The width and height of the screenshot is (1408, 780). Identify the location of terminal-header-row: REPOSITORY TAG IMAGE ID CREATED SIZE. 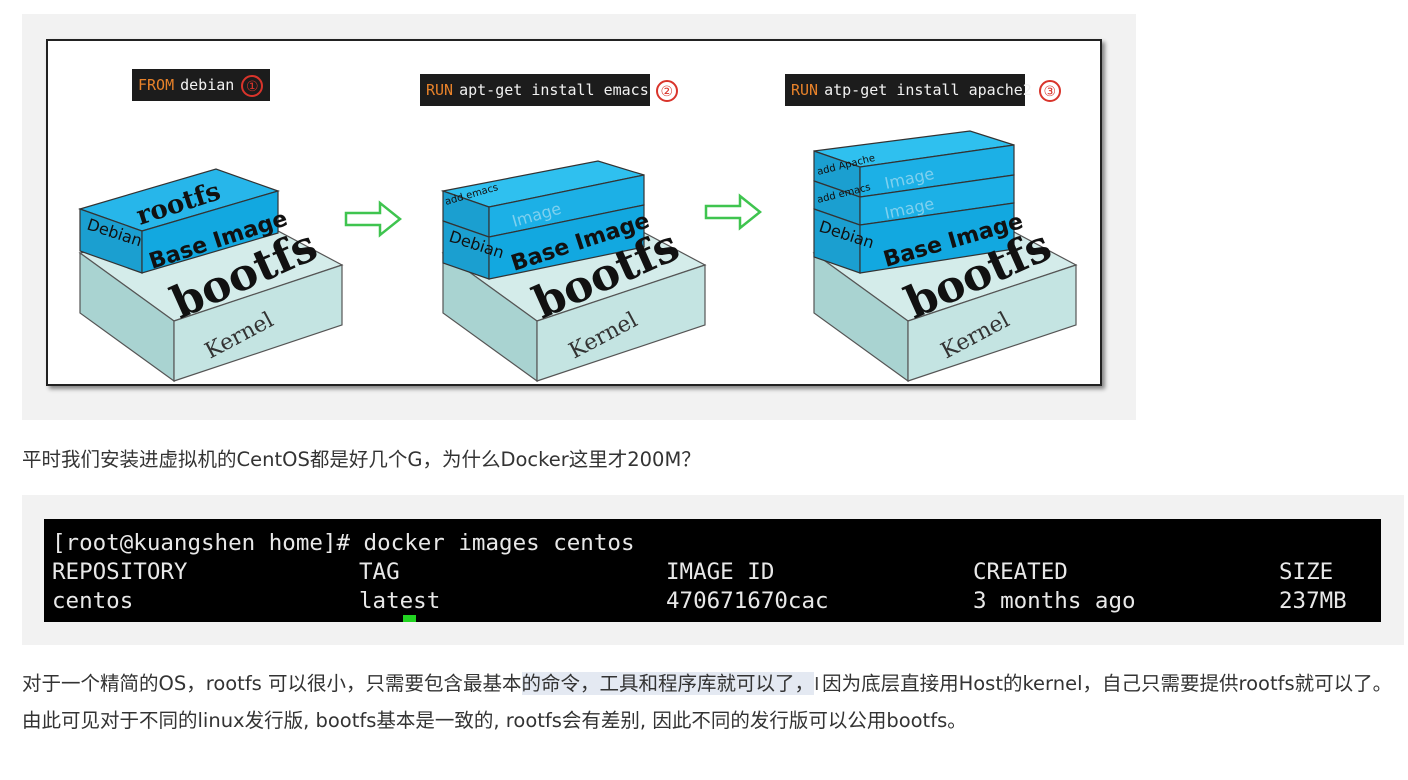
(712, 572).